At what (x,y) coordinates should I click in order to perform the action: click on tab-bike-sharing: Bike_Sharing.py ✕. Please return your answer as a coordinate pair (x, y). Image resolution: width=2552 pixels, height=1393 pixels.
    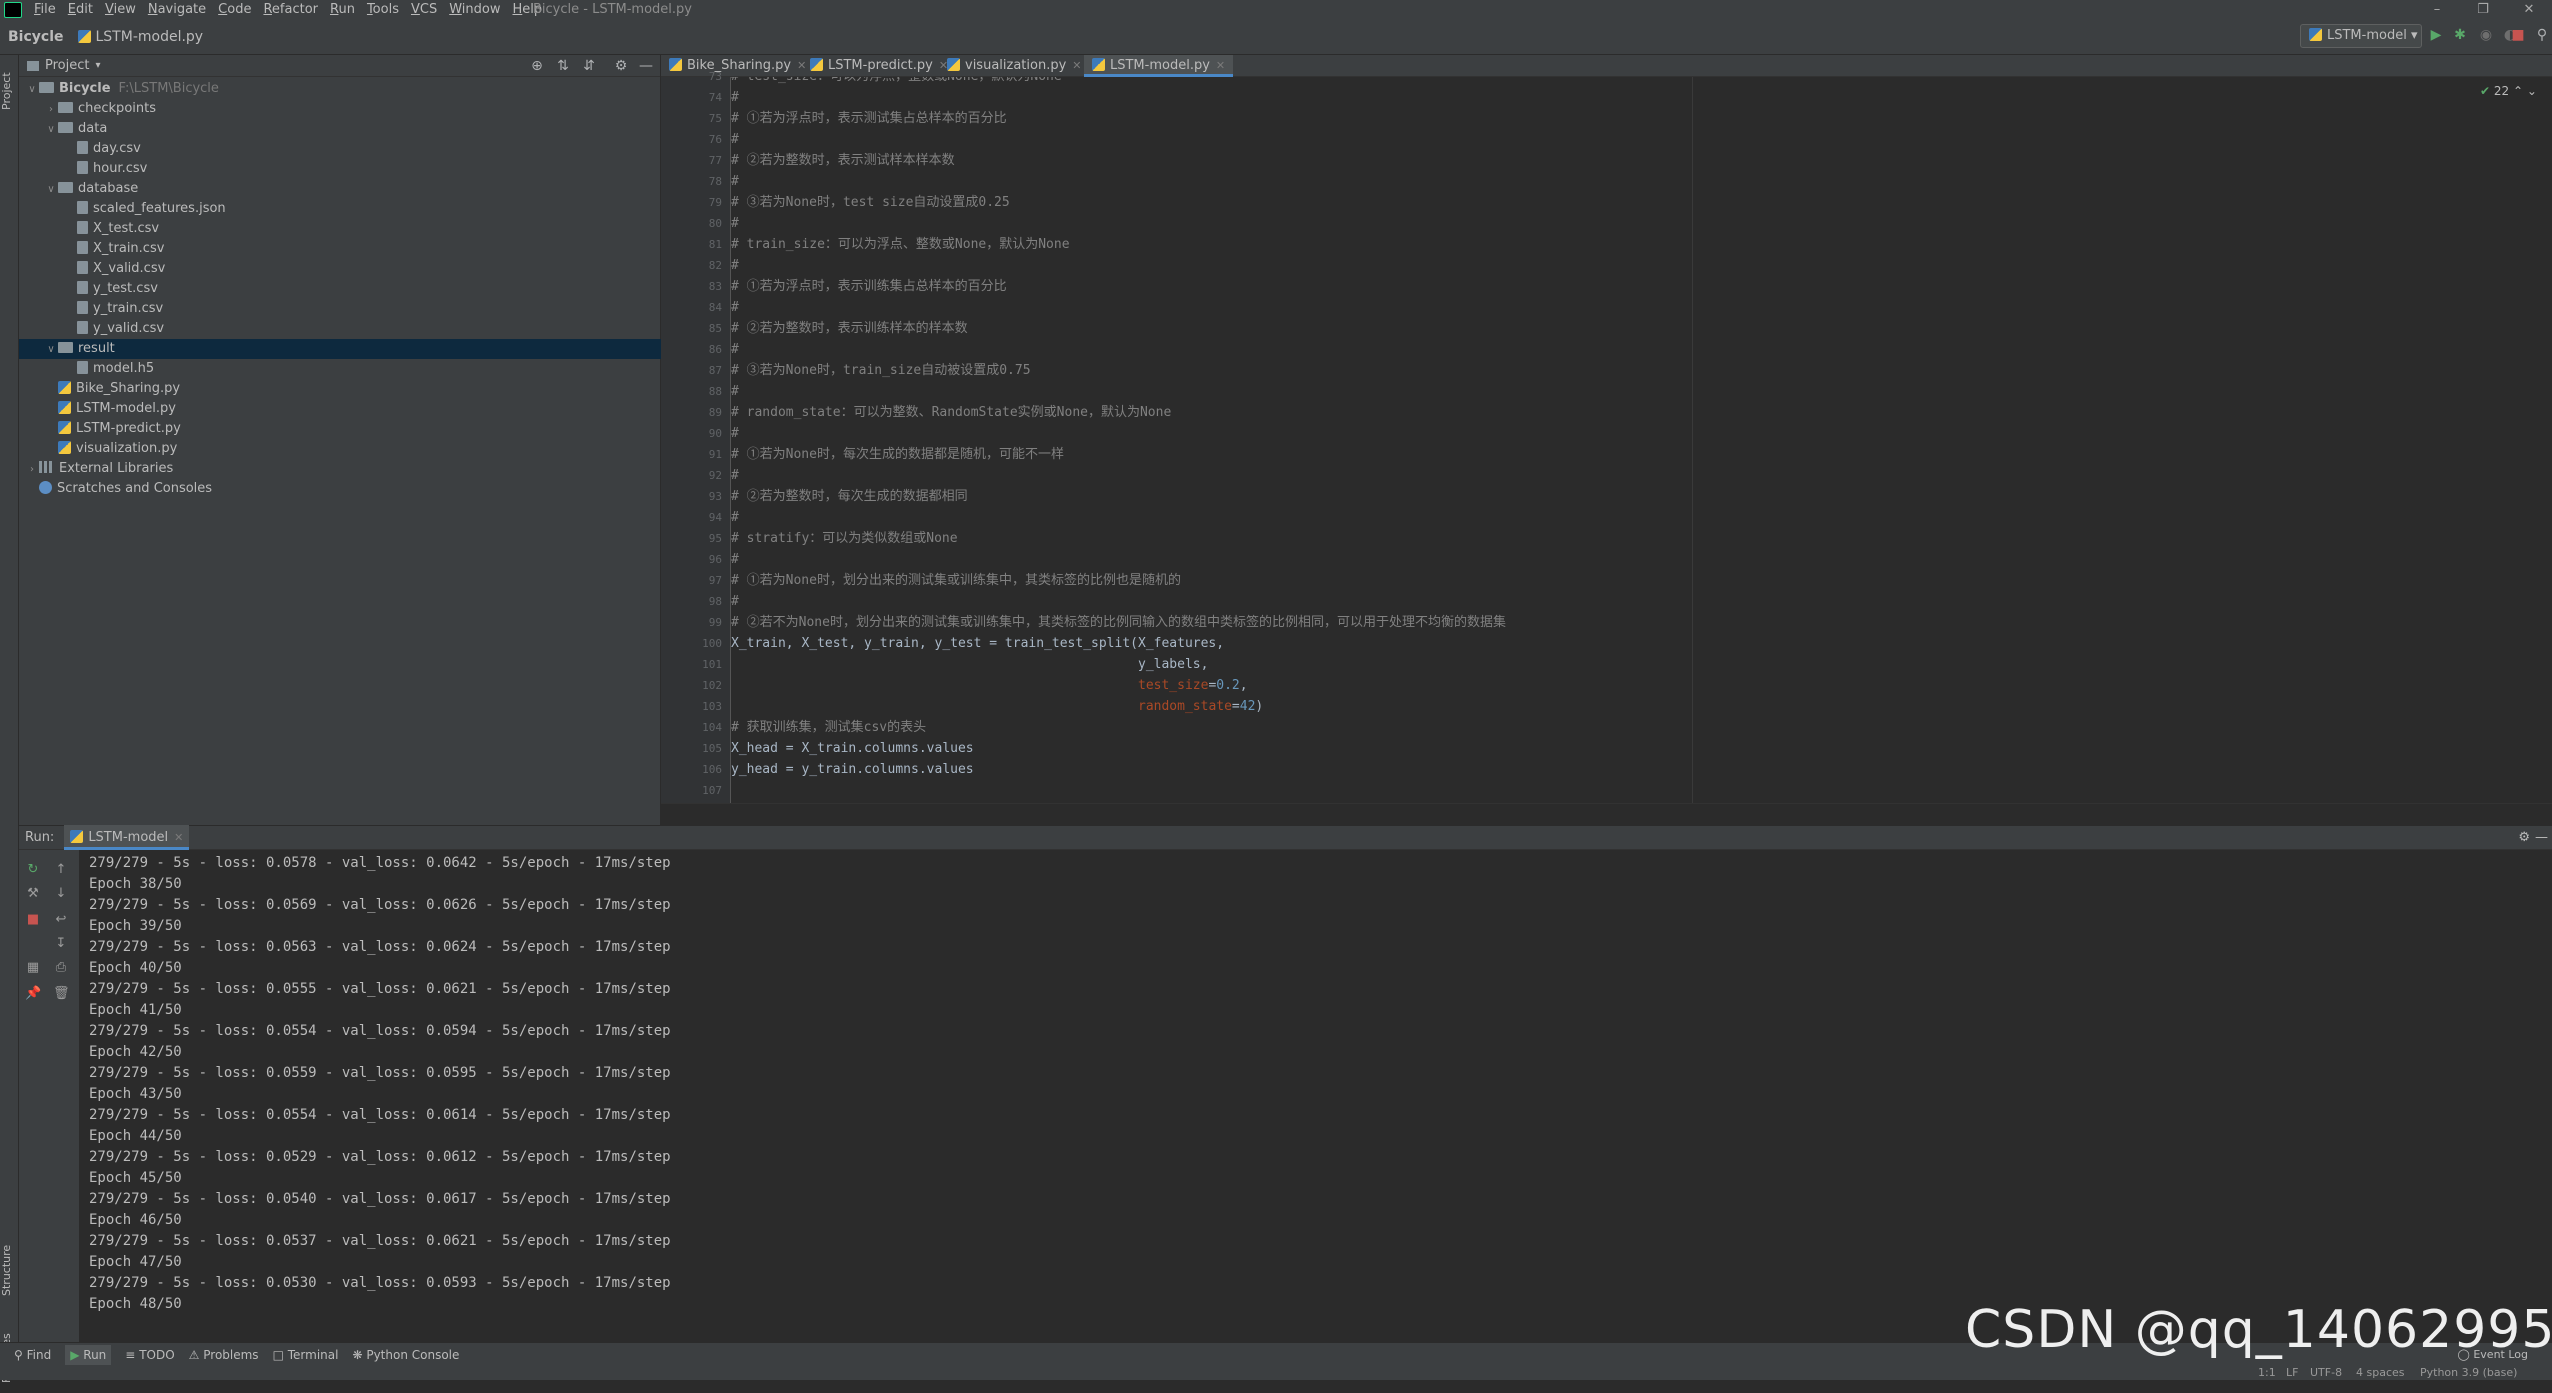
    Looking at the image, I should click on (737, 66).